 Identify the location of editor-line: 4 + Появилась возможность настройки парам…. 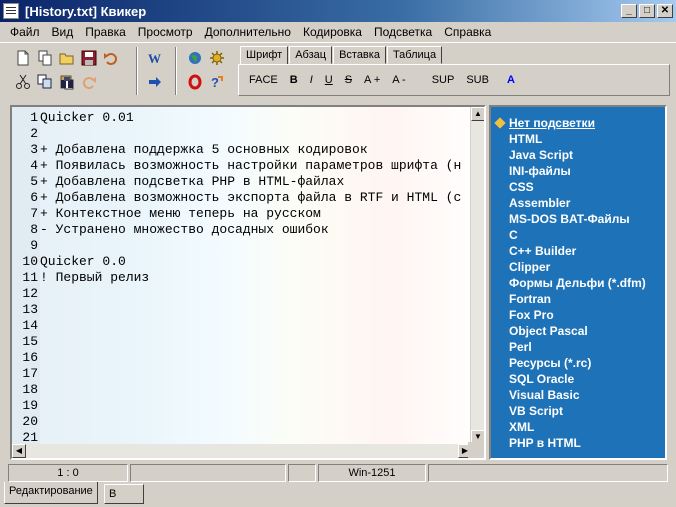
(236, 166).